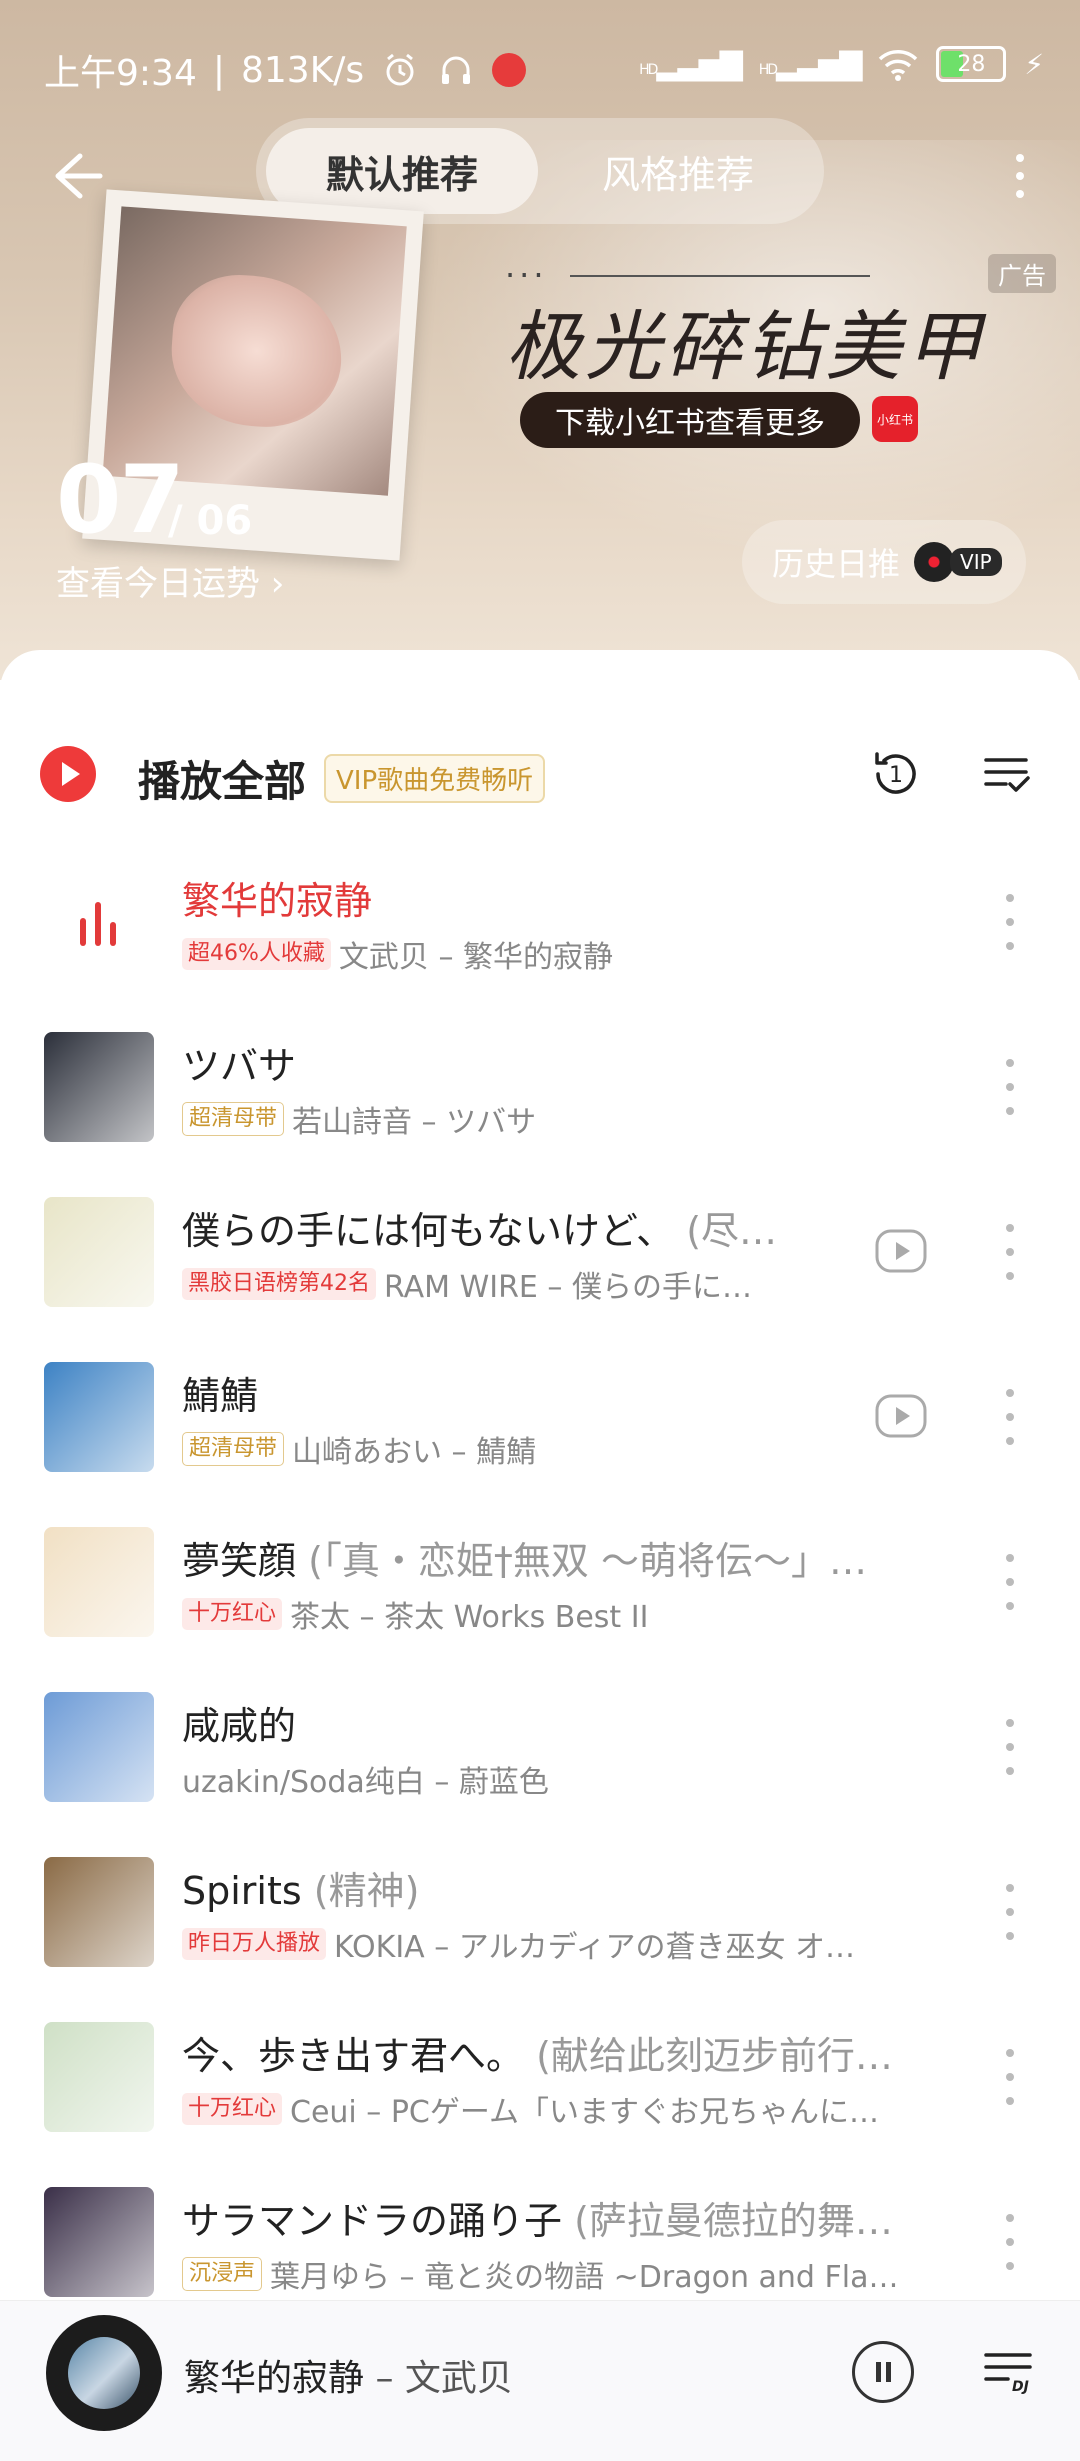  Describe the element at coordinates (120, 500) in the screenshot. I see `date-day: 07` at that location.